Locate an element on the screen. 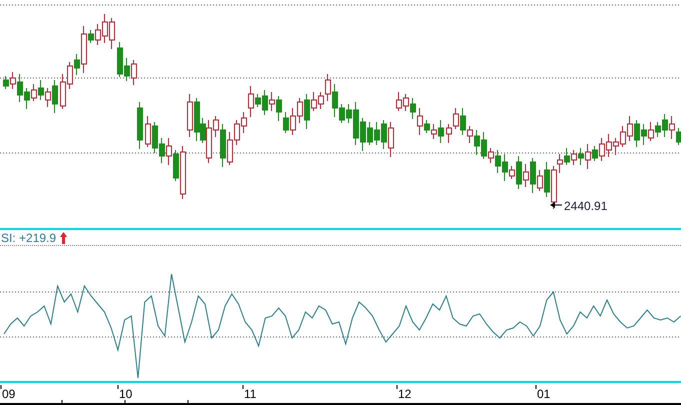  axis-label: 11 is located at coordinates (250, 394).